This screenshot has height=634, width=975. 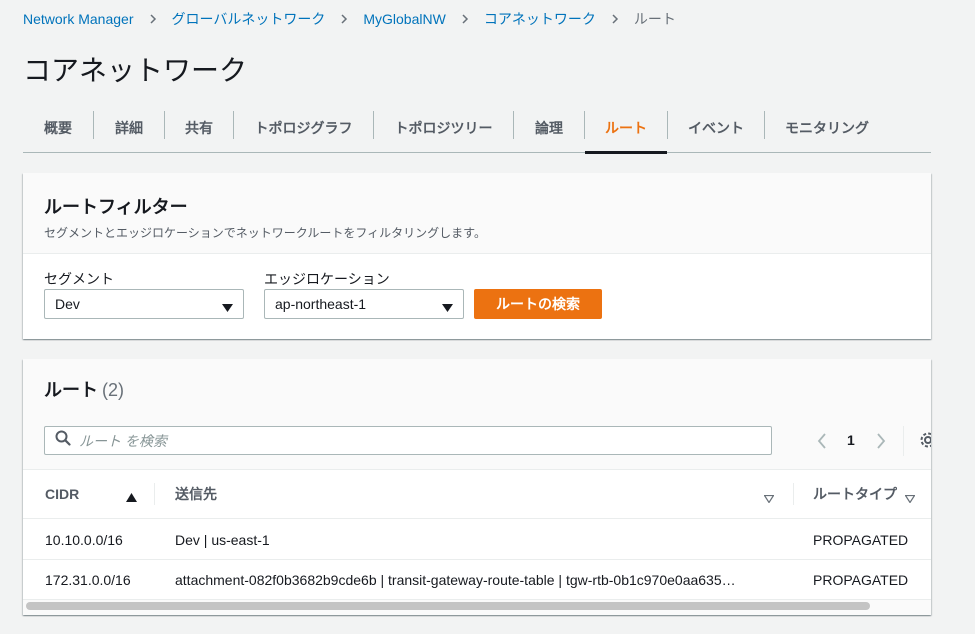 What do you see at coordinates (327, 279) in the screenshot?
I see `edge-location-label: エッジロケーション` at bounding box center [327, 279].